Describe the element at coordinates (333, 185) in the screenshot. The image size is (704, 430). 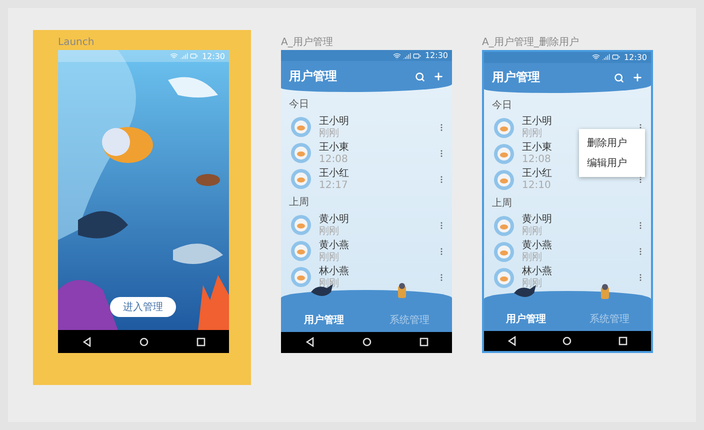
I see `user-time: 12:17` at that location.